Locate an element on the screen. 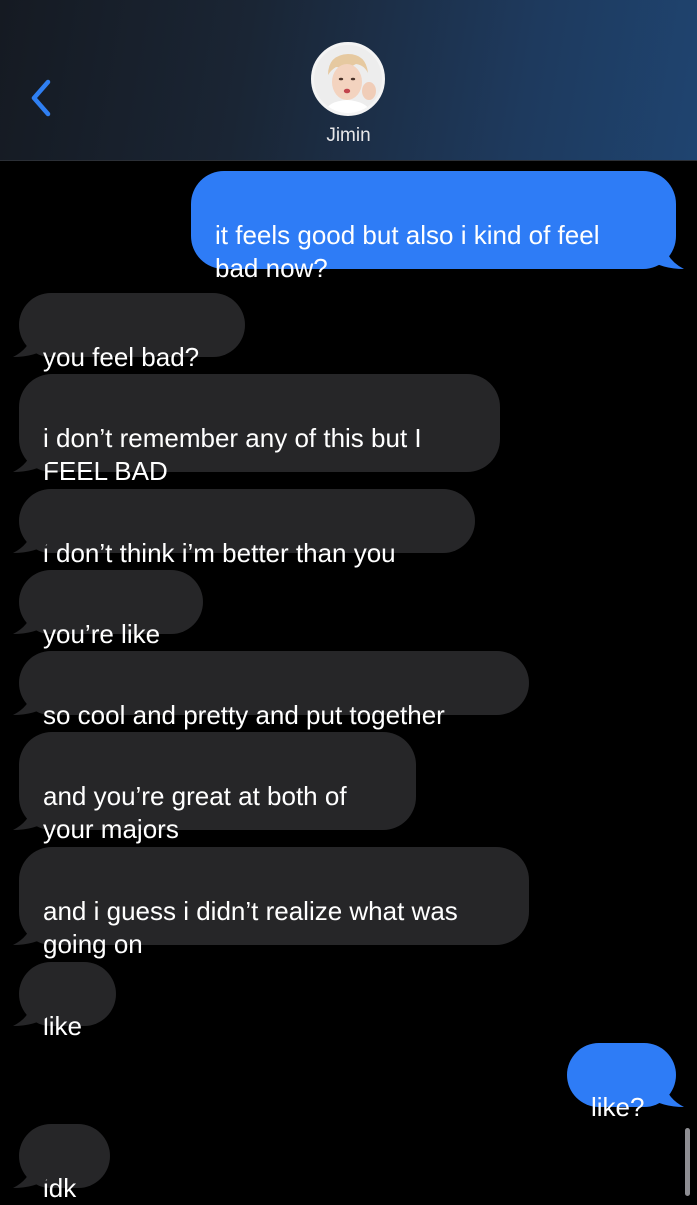  back-button is located at coordinates (42, 98).